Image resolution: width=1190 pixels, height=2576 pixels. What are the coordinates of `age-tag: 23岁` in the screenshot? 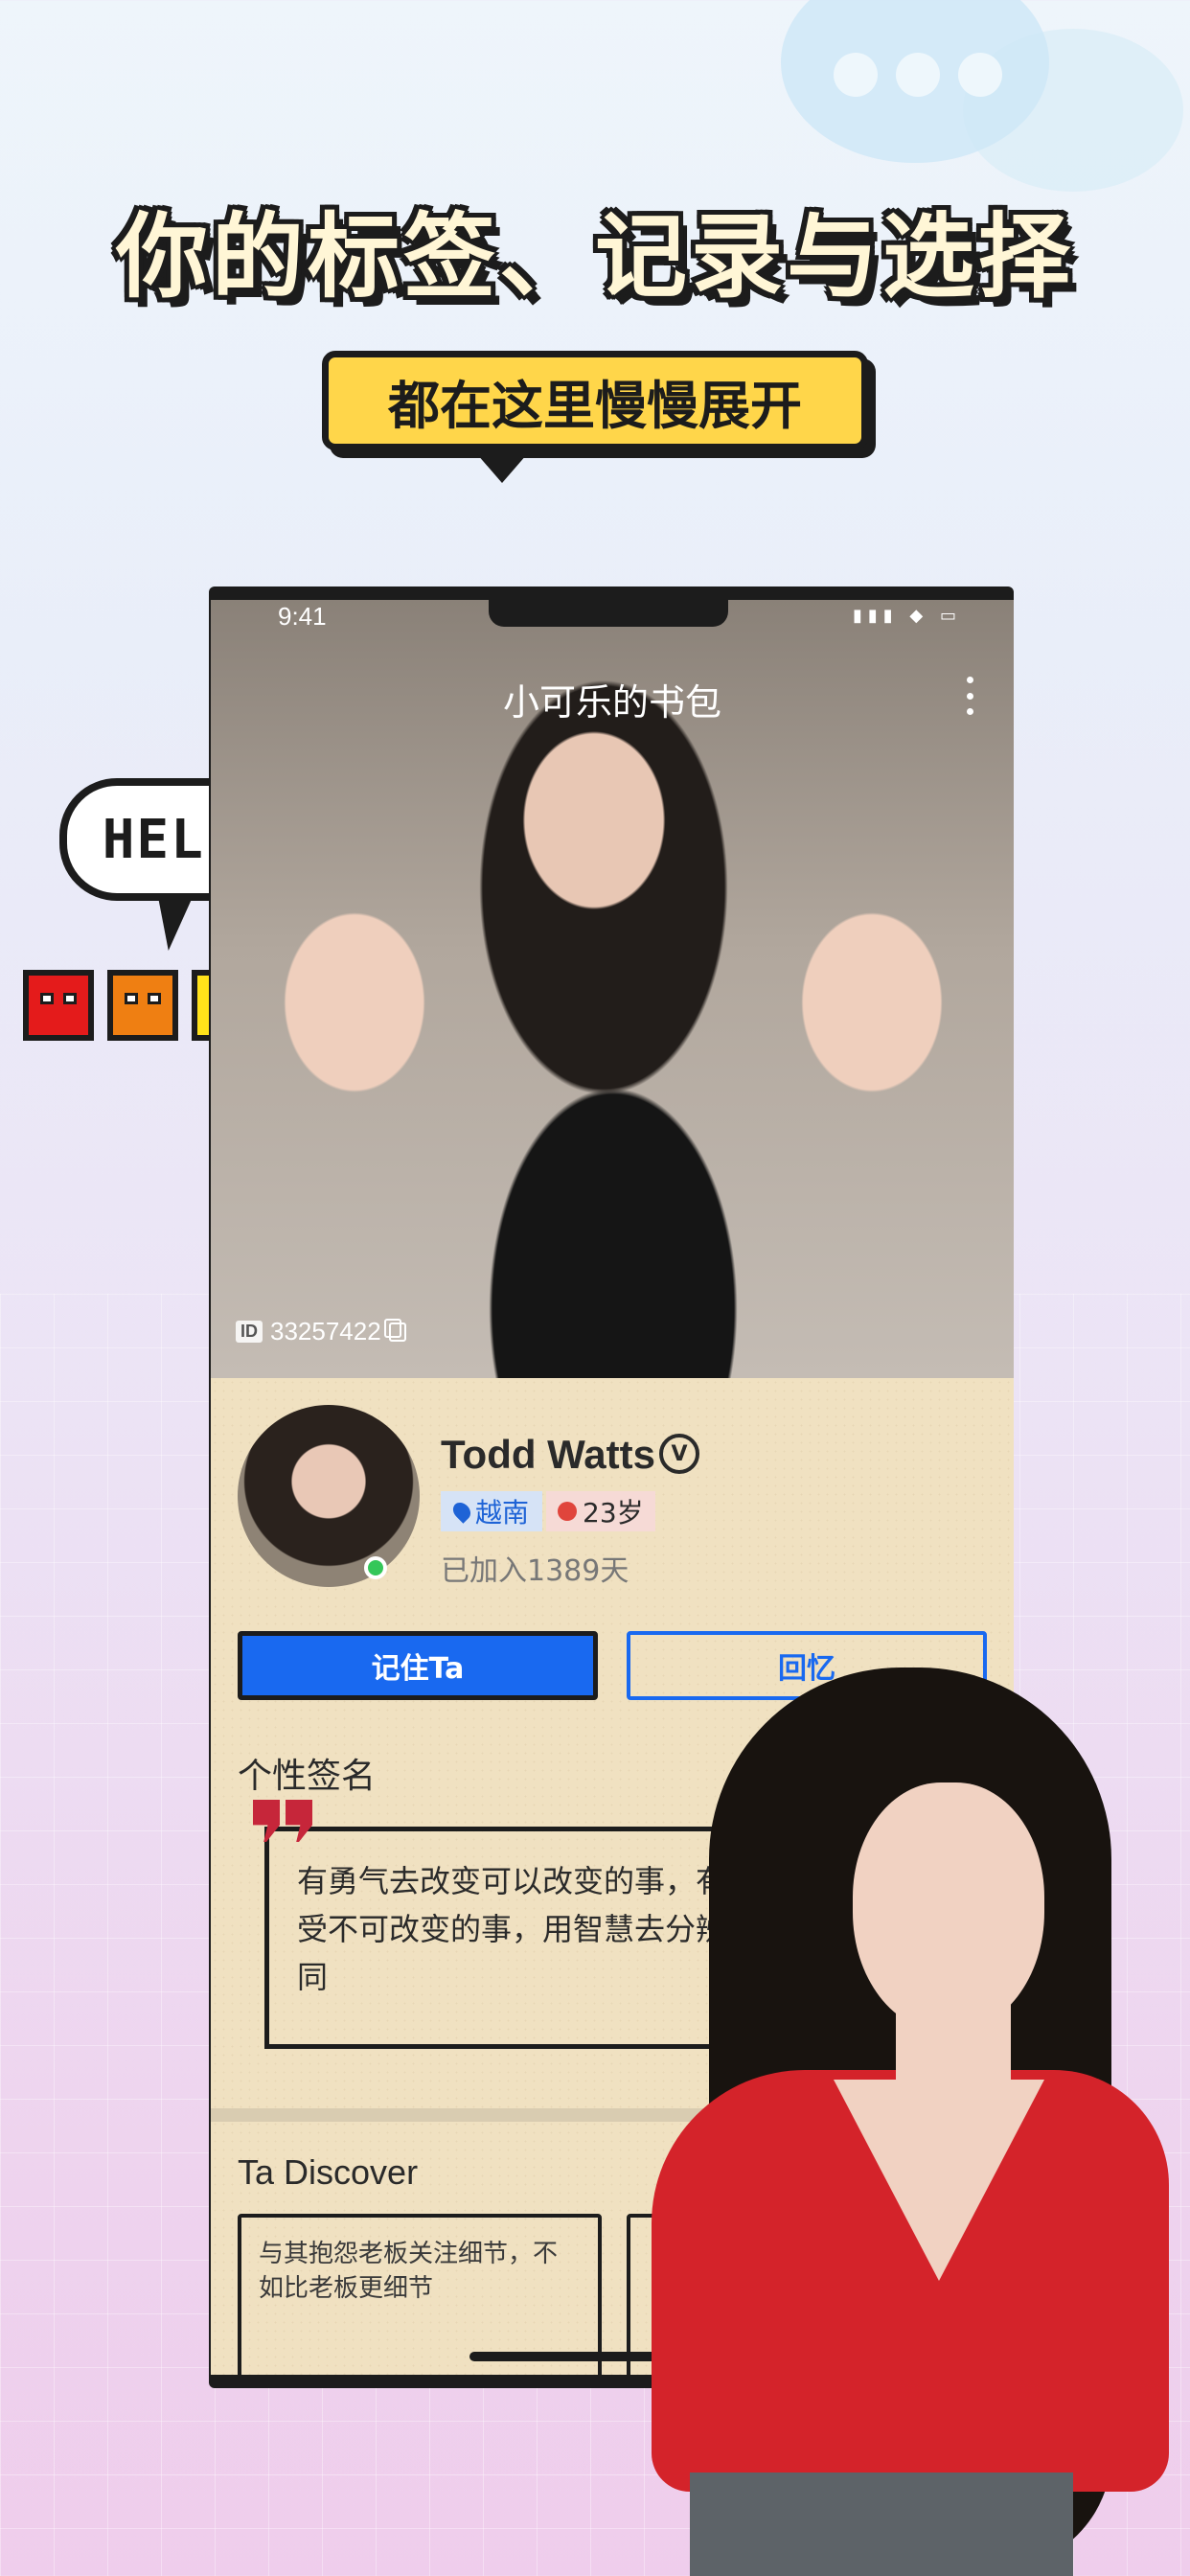 It's located at (601, 1511).